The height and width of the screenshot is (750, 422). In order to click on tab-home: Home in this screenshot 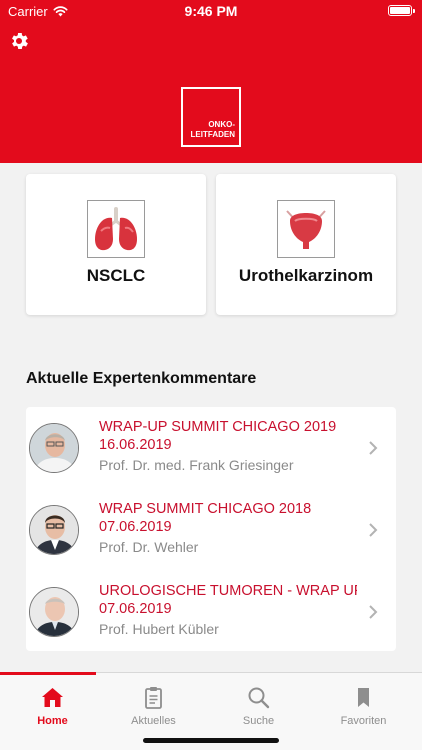, I will do `click(52, 703)`.